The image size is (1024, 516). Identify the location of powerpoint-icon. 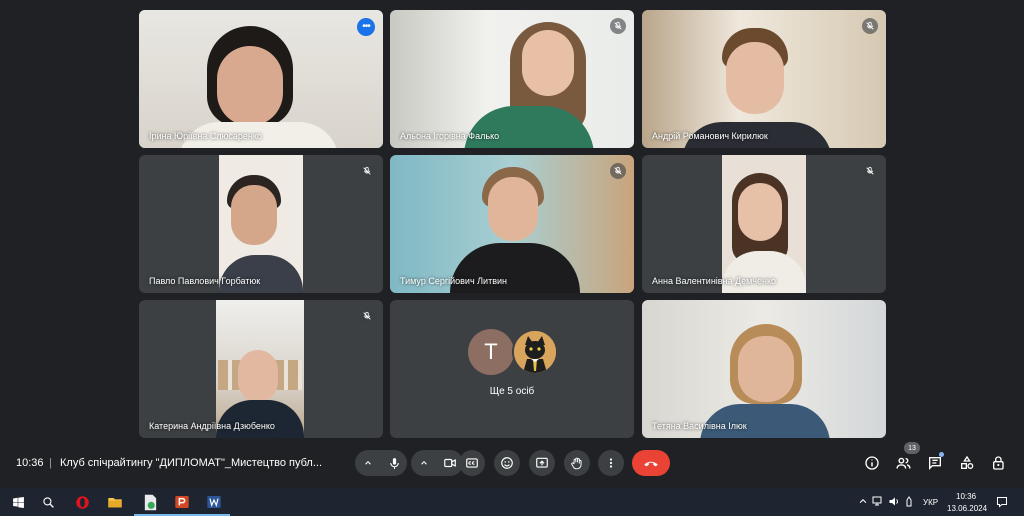
(182, 502).